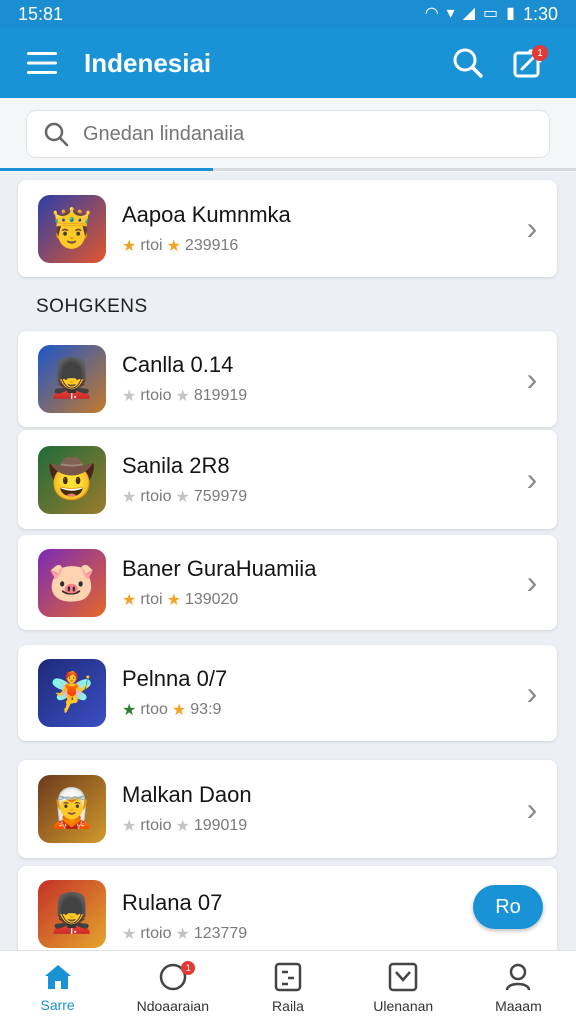 The image size is (576, 1024). What do you see at coordinates (151, 245) in the screenshot?
I see `featured-meta-text: rtoi` at bounding box center [151, 245].